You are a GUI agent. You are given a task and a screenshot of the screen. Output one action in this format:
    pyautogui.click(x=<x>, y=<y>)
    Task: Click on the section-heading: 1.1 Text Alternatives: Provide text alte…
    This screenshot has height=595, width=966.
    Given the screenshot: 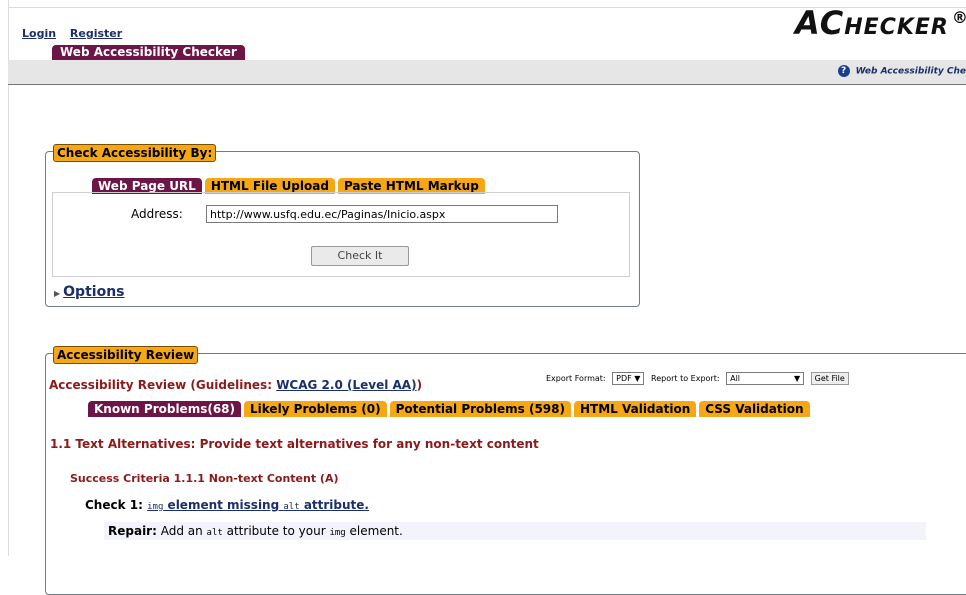 What is the action you would take?
    pyautogui.click(x=294, y=444)
    